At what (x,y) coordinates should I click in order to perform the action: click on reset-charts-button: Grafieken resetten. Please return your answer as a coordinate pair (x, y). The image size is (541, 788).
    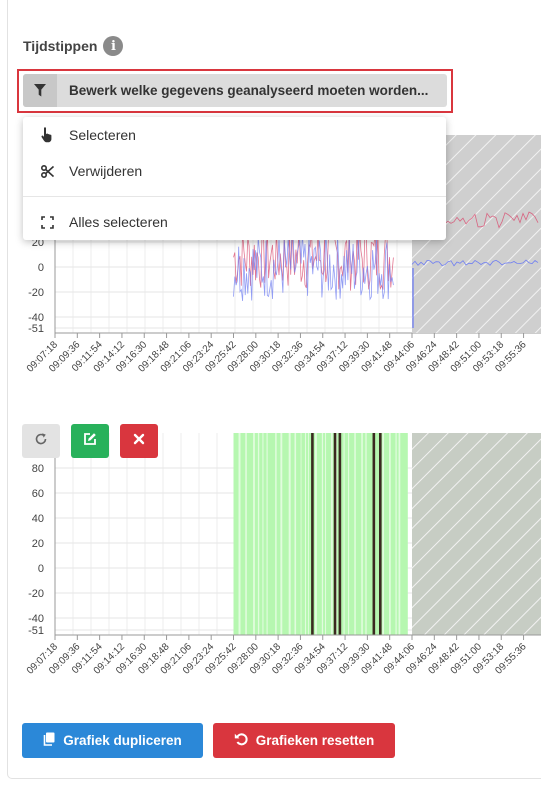
    Looking at the image, I should click on (304, 740).